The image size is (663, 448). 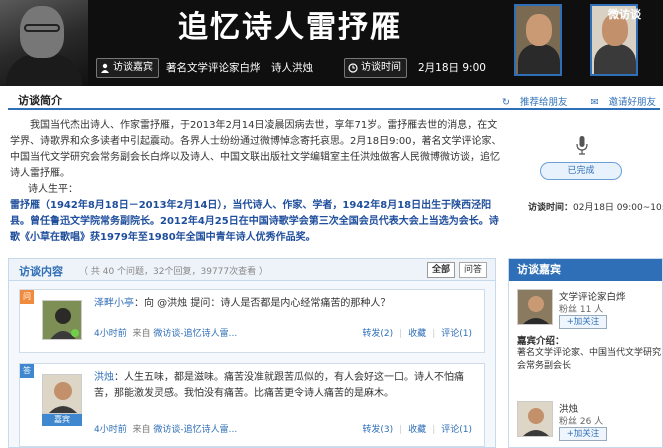 I want to click on time-button: 访谈时间, so click(x=375, y=68).